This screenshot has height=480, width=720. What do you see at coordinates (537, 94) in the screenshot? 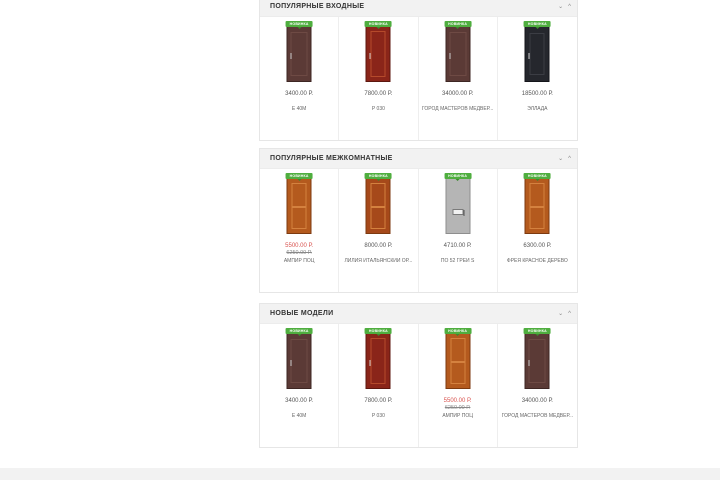
I see `product-price: 18500.00 Р.` at bounding box center [537, 94].